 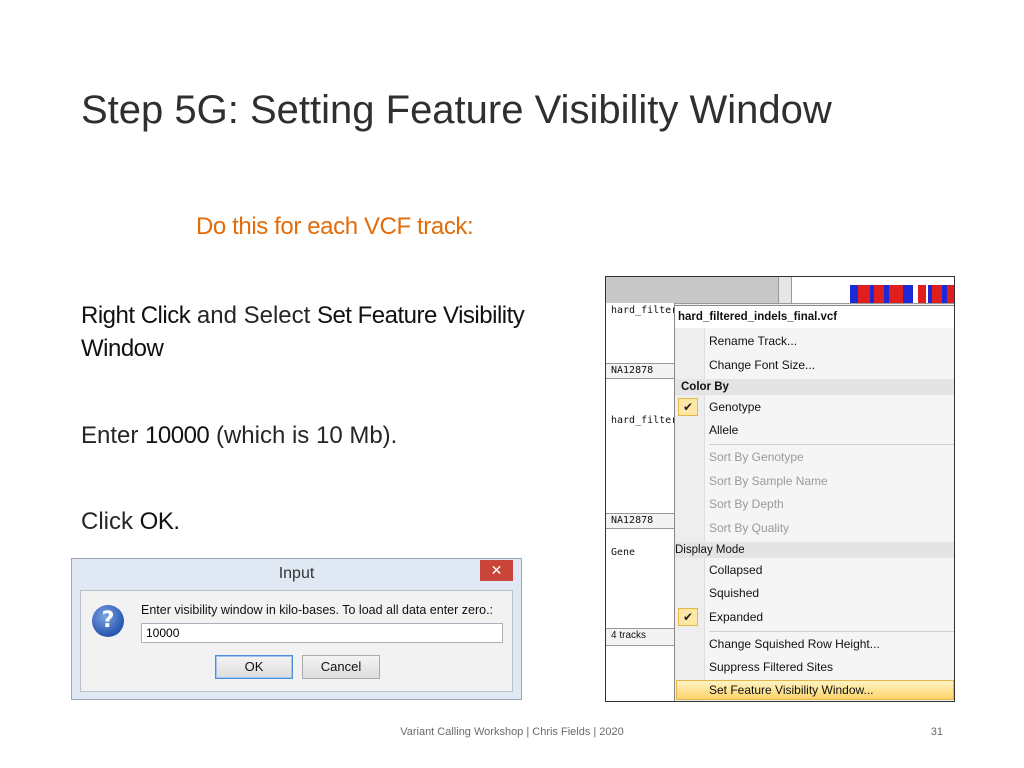 I want to click on menu-item-sort-by-quality: Sort By Quality, so click(x=749, y=528).